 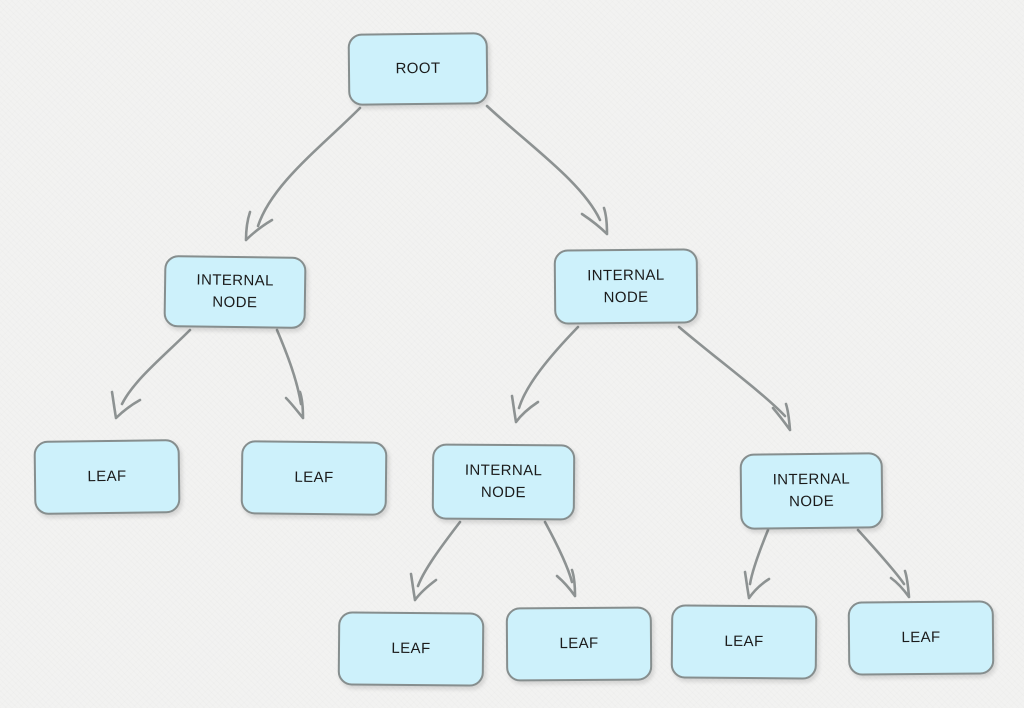 I want to click on edge-root-to-i1, so click(x=303, y=174).